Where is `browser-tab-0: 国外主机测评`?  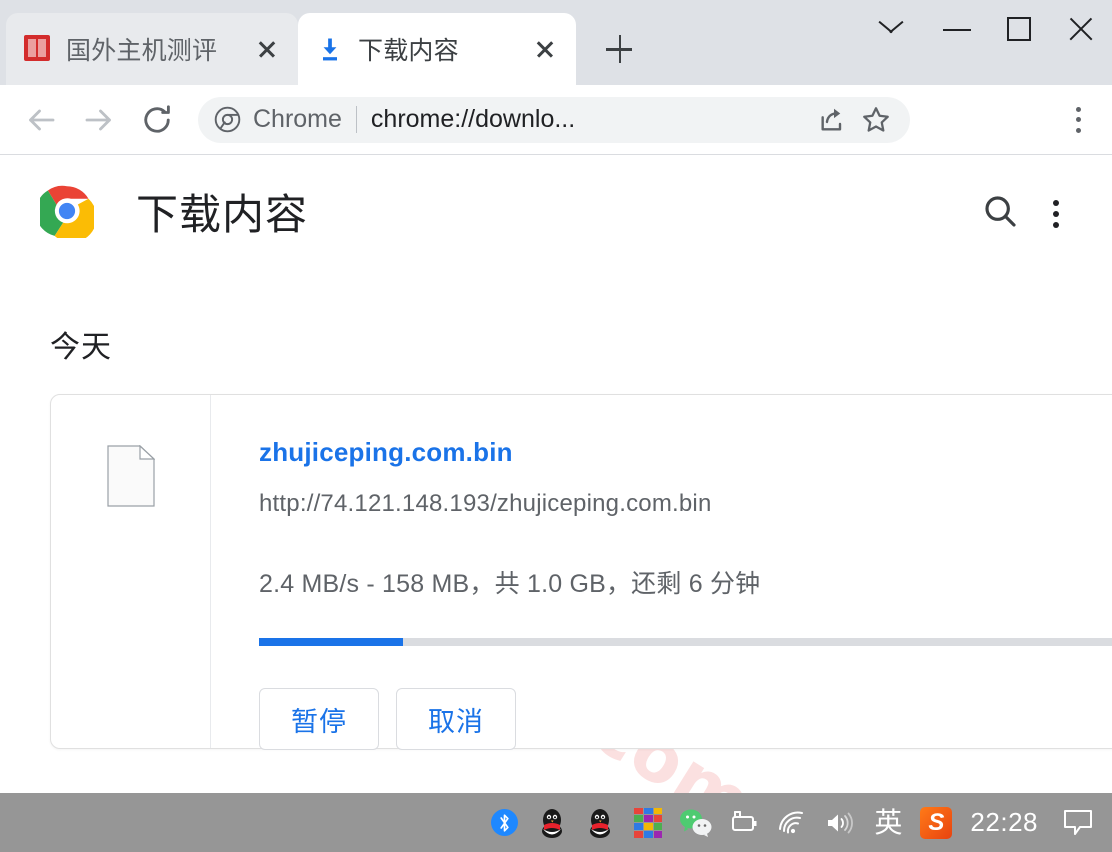 browser-tab-0: 国外主机测评 is located at coordinates (152, 49).